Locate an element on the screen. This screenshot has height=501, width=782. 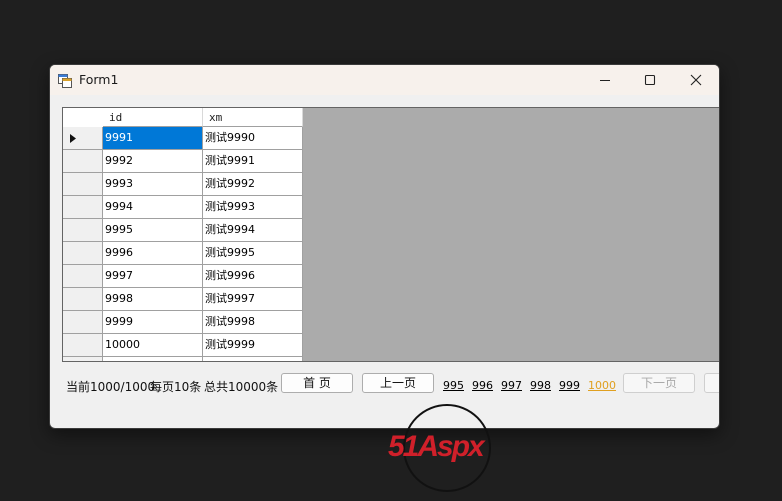
column-header-xm: xm is located at coordinates (253, 117).